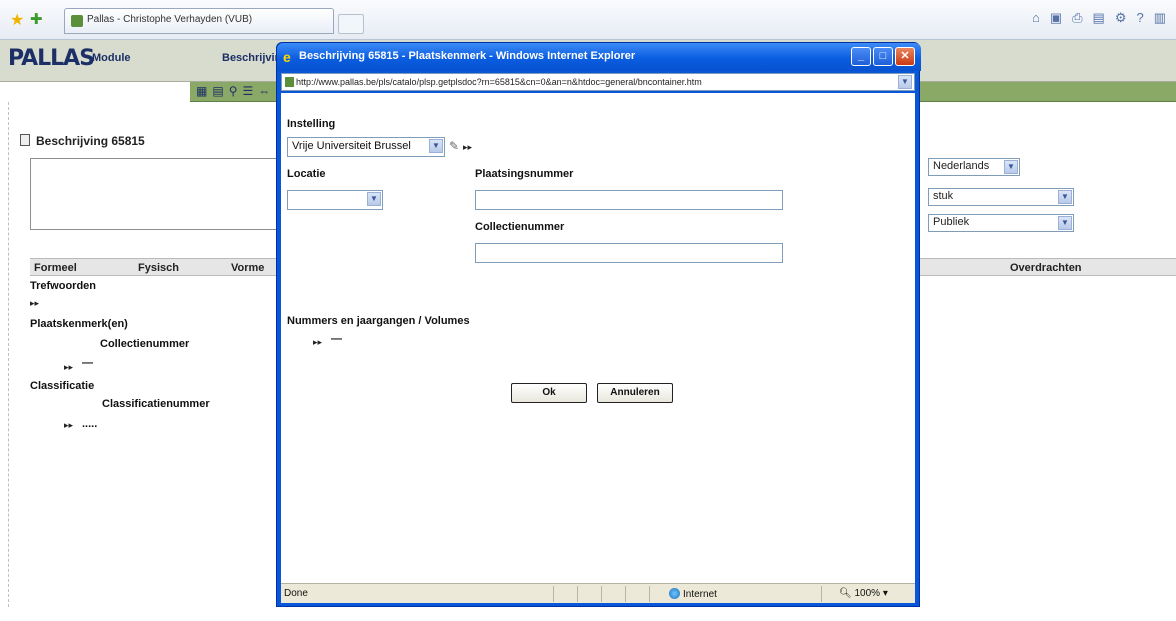 This screenshot has height=621, width=1176. I want to click on new-tab-button, so click(351, 24).